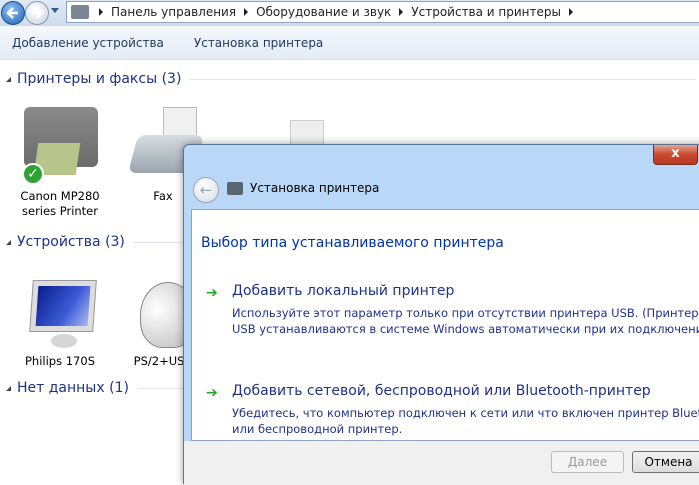 This screenshot has width=699, height=485. I want to click on group-title: Принтеры и факсы (3), so click(99, 79).